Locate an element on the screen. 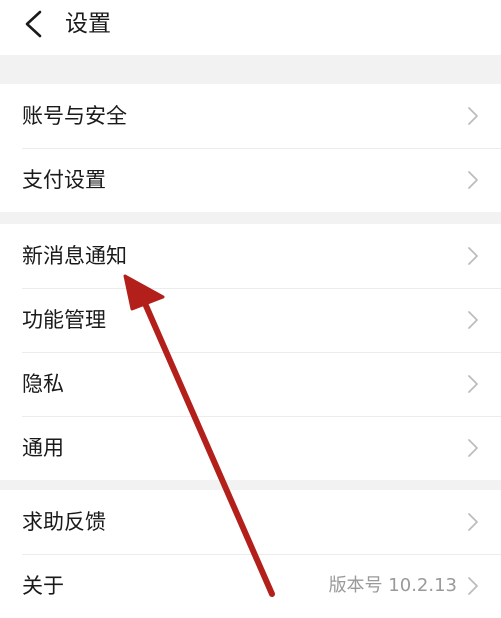 This screenshot has width=501, height=618. row-label: 隐私 is located at coordinates (43, 384).